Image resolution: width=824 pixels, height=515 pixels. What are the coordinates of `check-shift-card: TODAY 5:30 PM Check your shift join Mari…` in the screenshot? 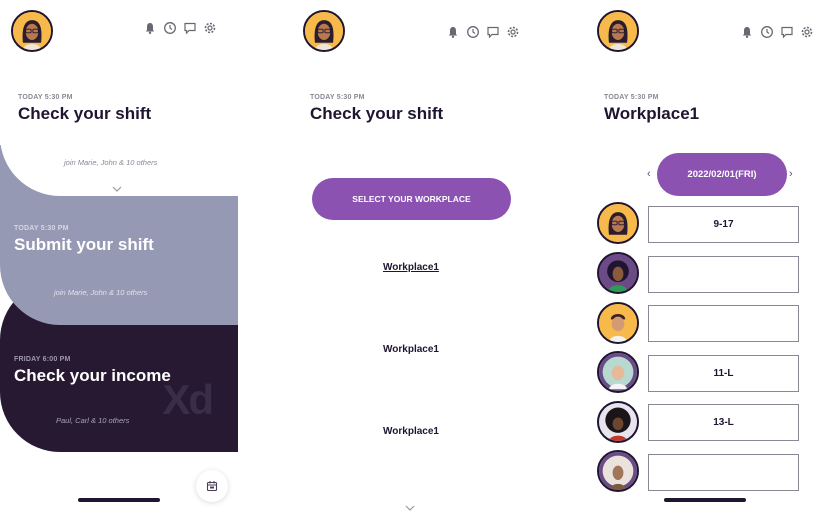 It's located at (119, 98).